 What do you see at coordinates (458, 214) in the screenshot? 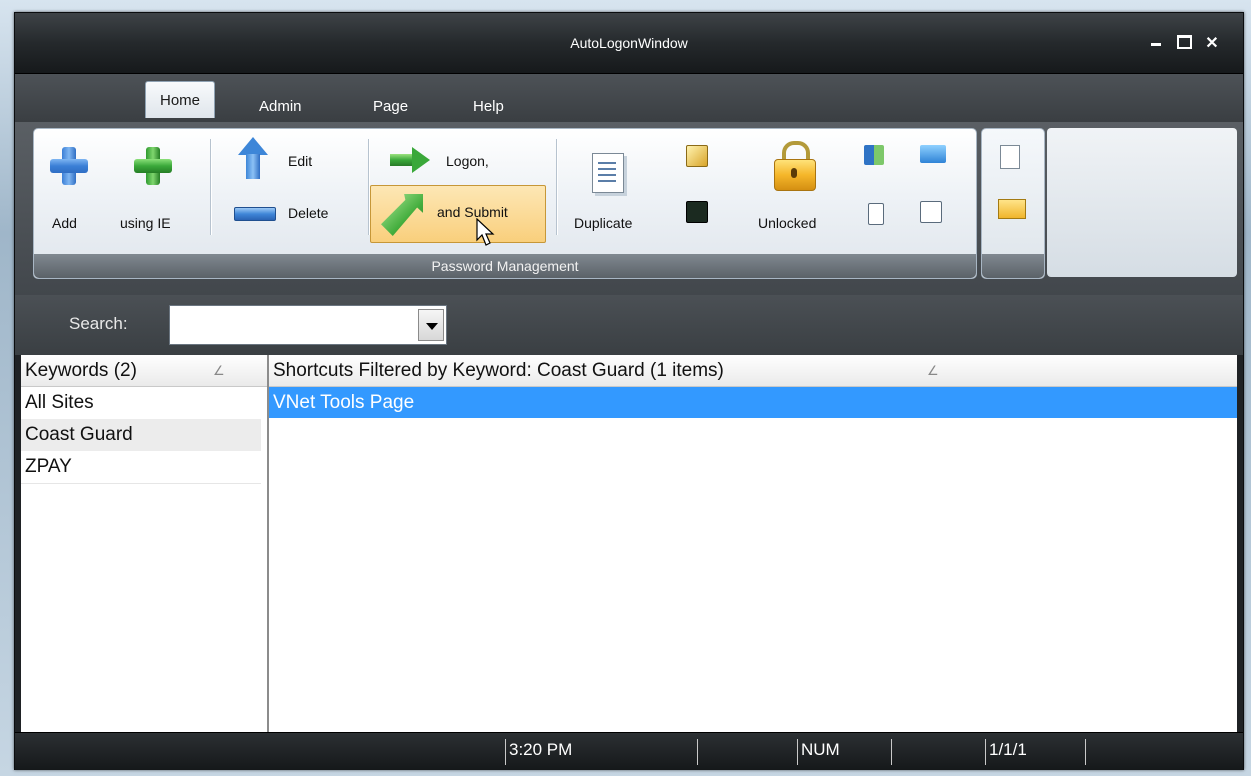
I see `logon-submit-button: and Submit` at bounding box center [458, 214].